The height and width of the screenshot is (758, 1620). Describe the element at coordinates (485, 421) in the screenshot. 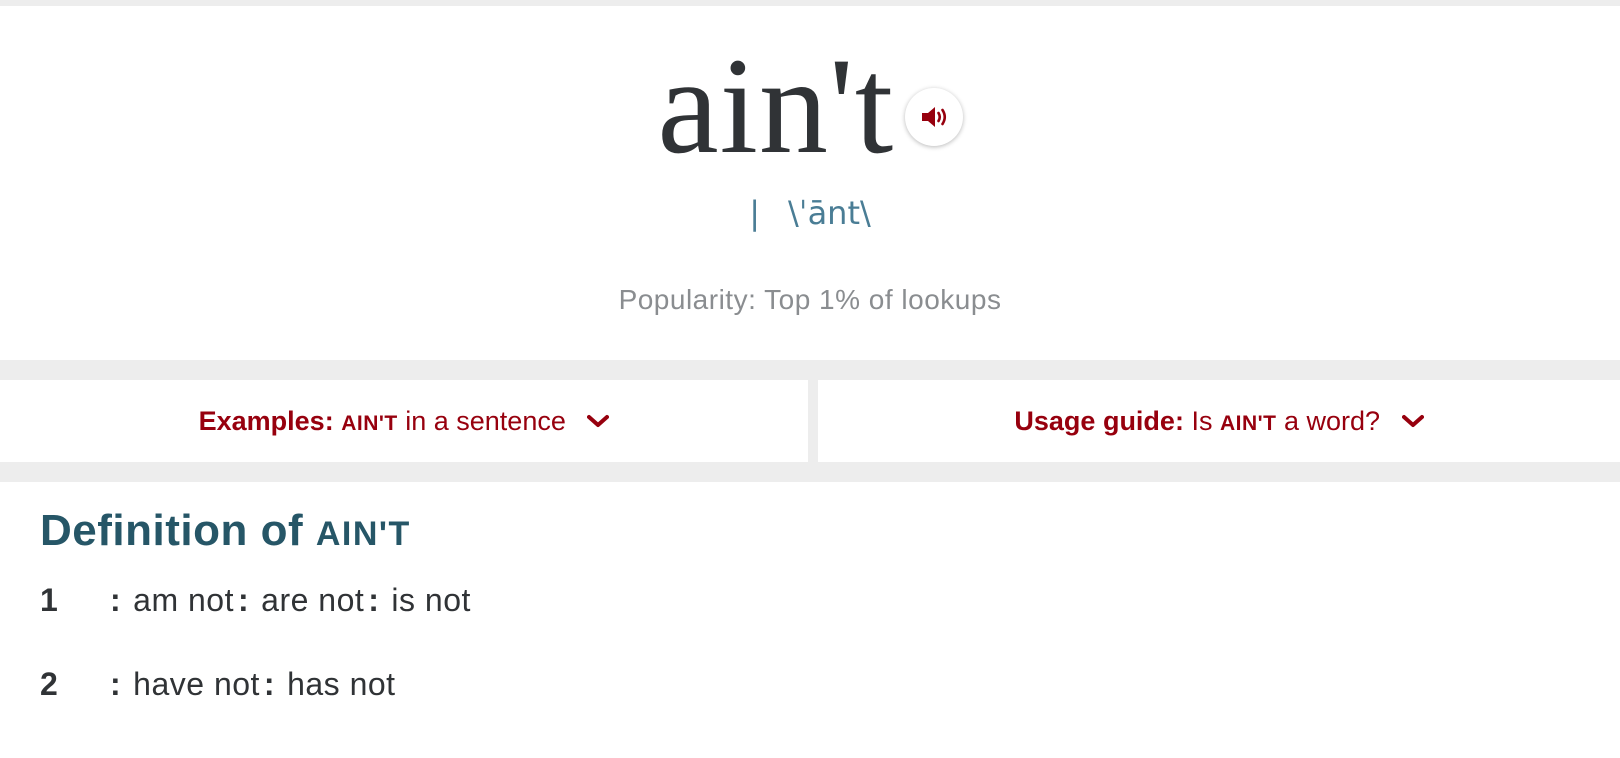

I see `examples-text: in a sentence` at that location.